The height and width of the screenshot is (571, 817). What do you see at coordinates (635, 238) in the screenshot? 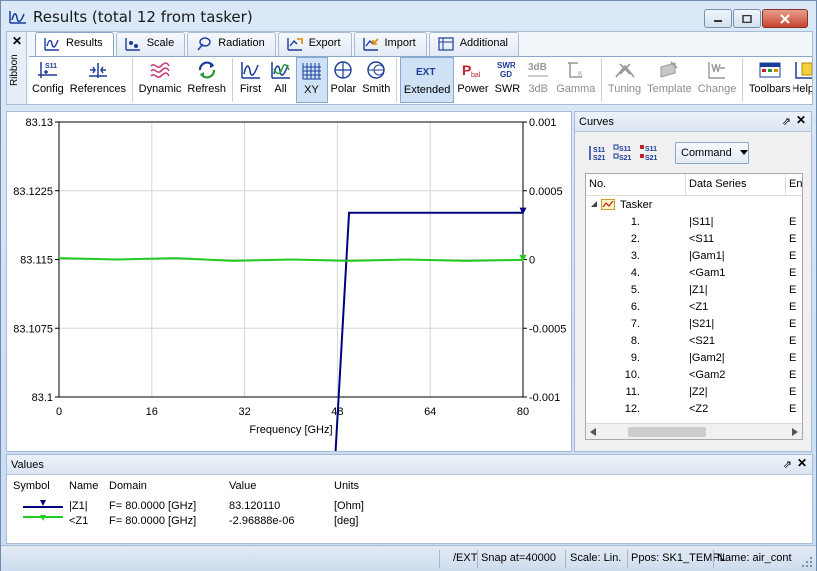
I see `curve-no: 2.` at bounding box center [635, 238].